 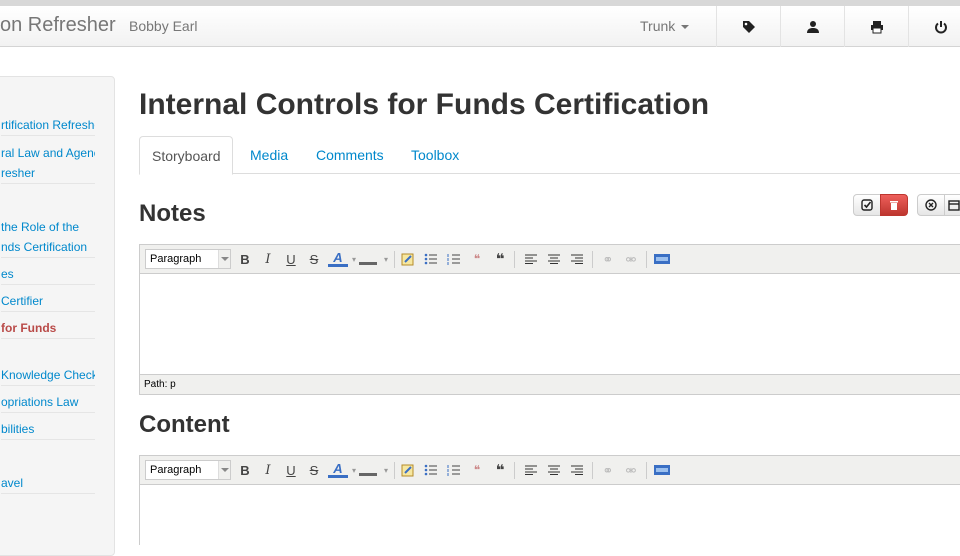 I want to click on branch-dropdown: Trunk, so click(x=665, y=26).